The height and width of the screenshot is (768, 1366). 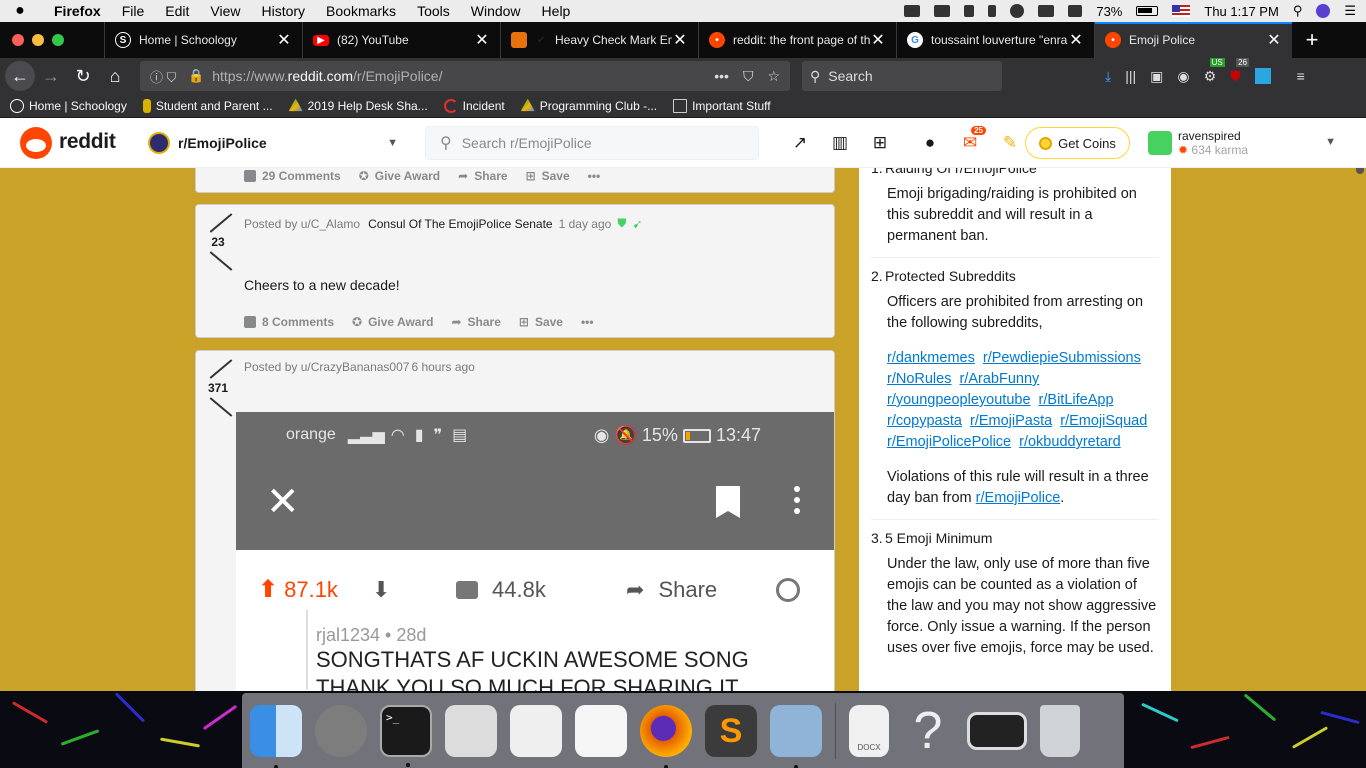 I want to click on menu-app-firefox: Firefox, so click(x=75, y=11).